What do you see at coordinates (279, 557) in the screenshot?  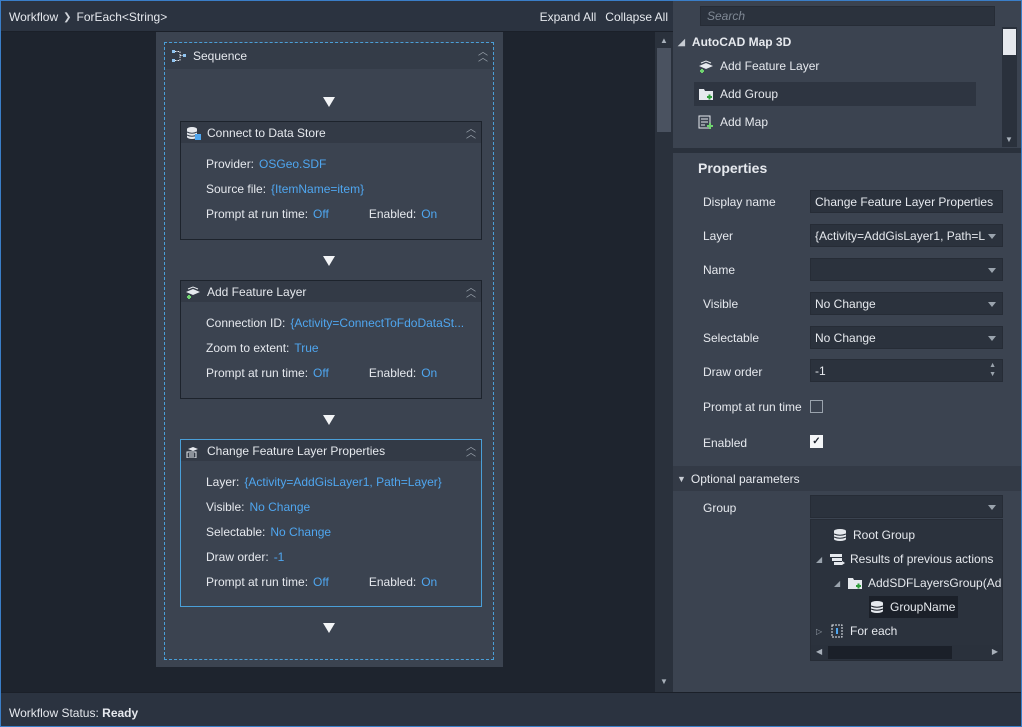 I see `draw-order-value: -1` at bounding box center [279, 557].